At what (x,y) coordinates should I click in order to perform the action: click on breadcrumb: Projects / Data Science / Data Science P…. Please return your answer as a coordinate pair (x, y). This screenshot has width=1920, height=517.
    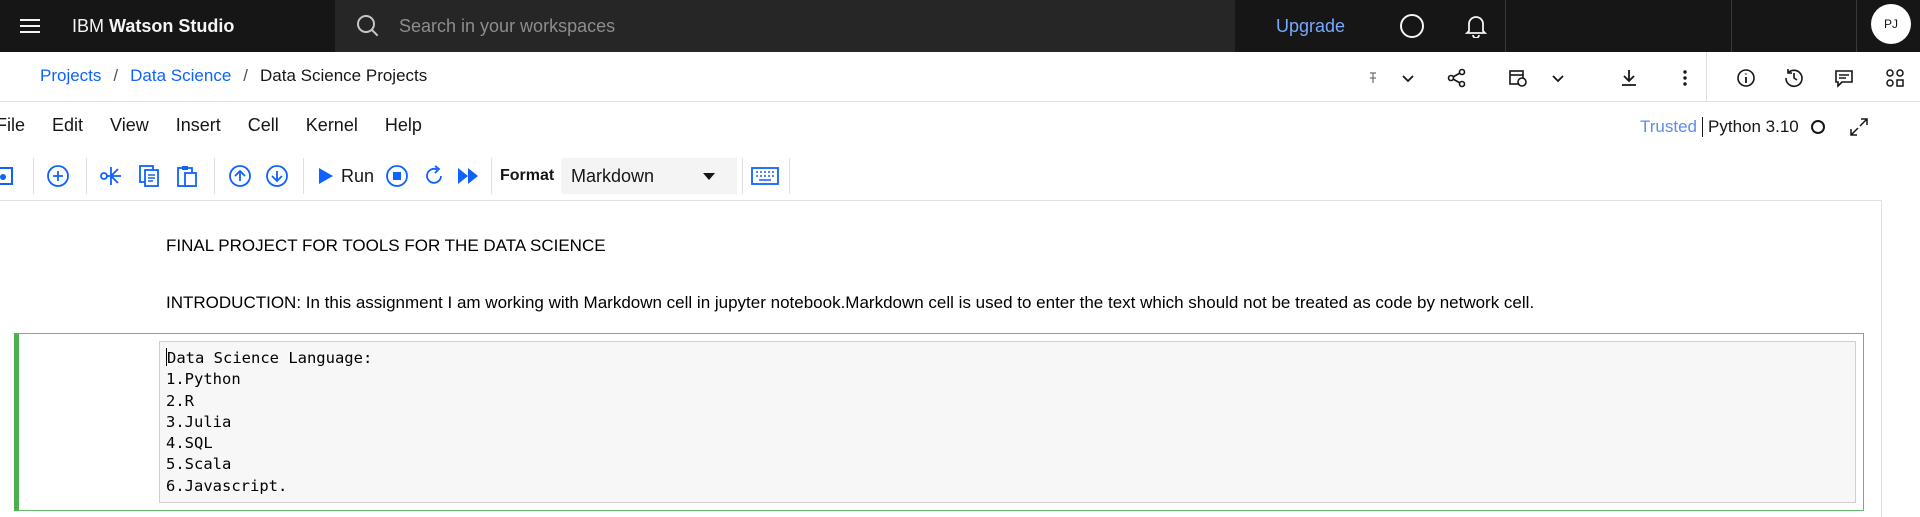
    Looking at the image, I should click on (233, 76).